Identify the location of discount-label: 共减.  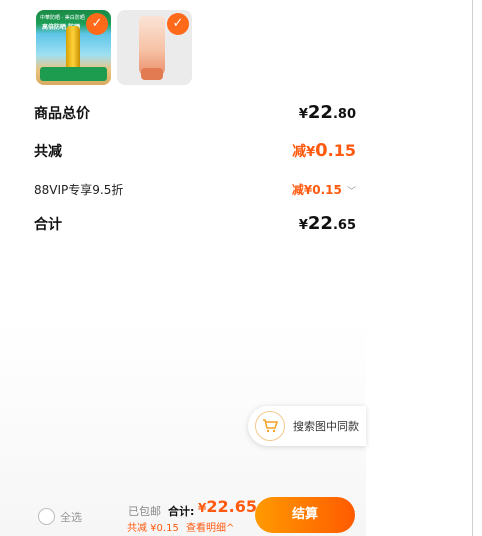
(48, 152).